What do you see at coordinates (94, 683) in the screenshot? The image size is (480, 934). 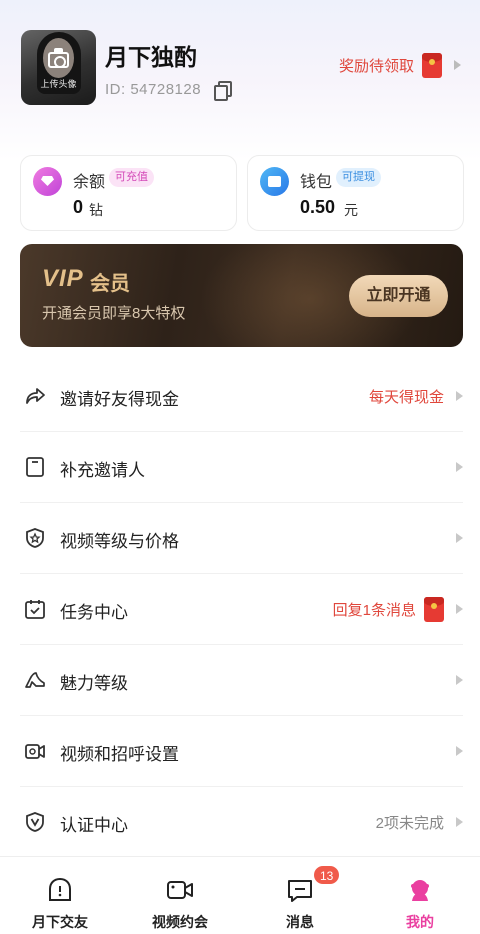 I see `menu-label: 魅力等级` at bounding box center [94, 683].